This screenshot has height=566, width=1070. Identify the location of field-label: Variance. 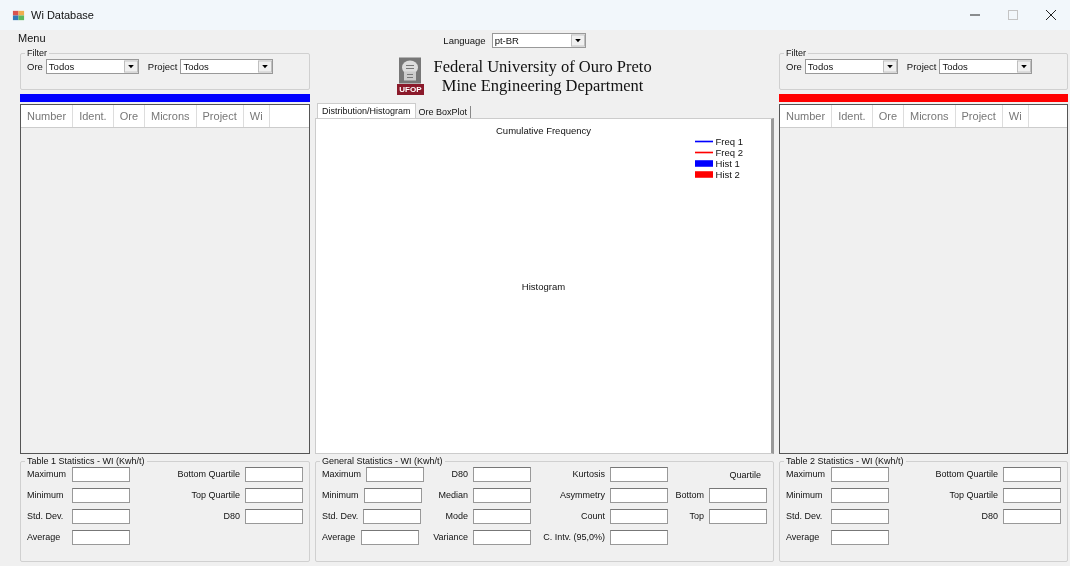
(450, 537).